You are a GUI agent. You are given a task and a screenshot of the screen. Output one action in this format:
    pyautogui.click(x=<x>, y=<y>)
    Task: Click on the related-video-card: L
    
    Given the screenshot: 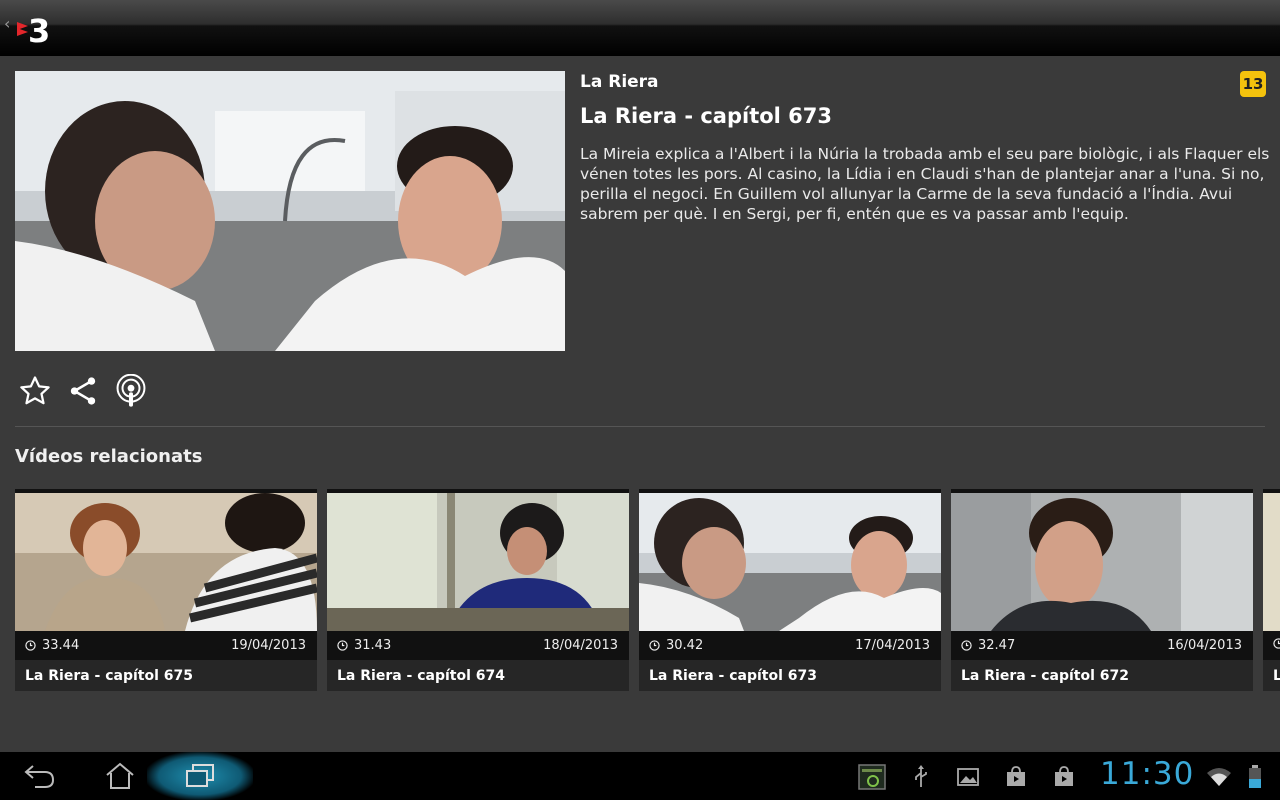 What is the action you would take?
    pyautogui.click(x=1271, y=590)
    